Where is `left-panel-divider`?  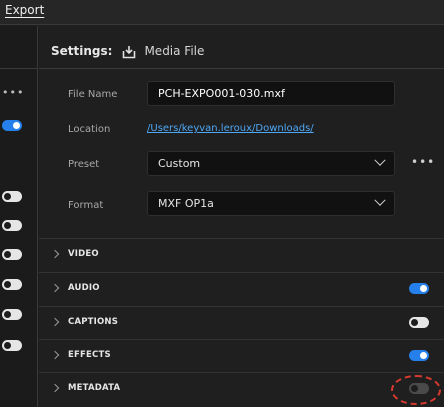
left-panel-divider is located at coordinates (19, 68).